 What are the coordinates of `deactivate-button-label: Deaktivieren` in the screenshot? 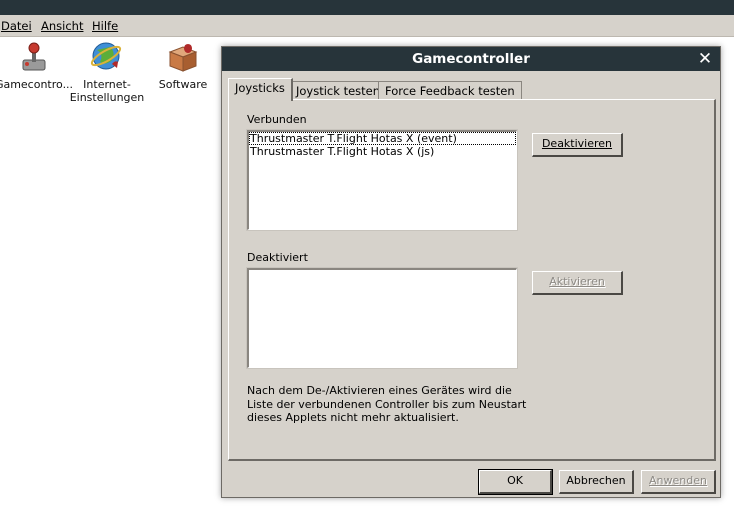 It's located at (577, 143).